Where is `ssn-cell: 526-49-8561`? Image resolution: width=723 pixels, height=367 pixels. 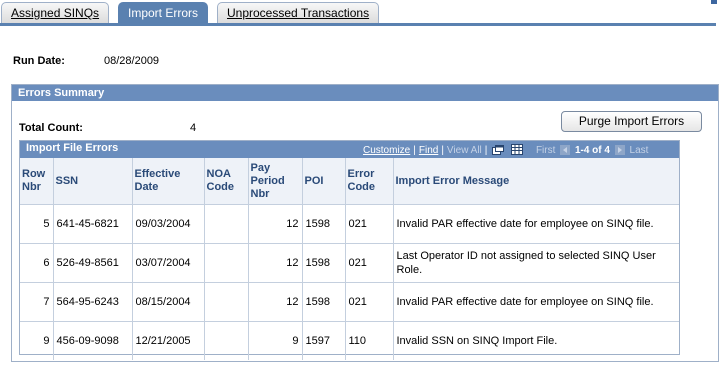
ssn-cell: 526-49-8561 is located at coordinates (93, 263).